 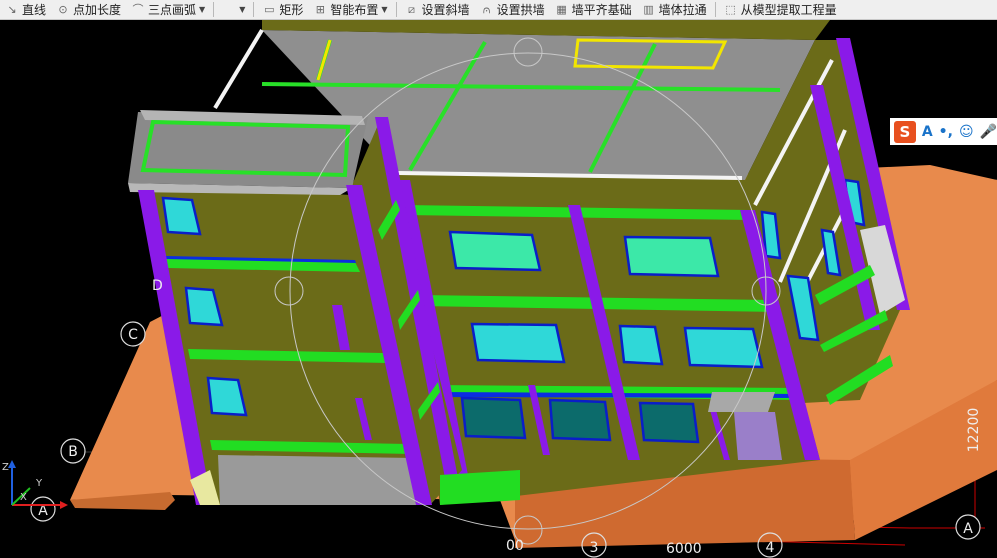 What do you see at coordinates (354, 10) in the screenshot?
I see `toolbar-label: 智能布置` at bounding box center [354, 10].